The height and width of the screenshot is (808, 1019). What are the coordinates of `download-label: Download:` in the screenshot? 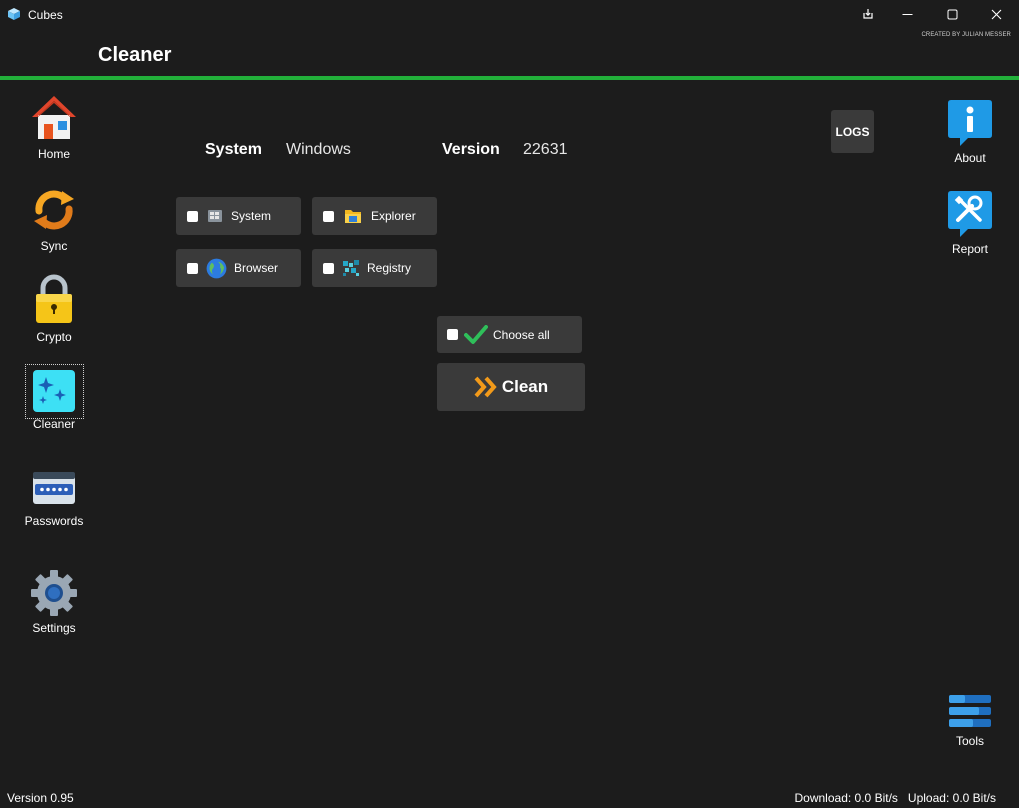 It's located at (823, 798).